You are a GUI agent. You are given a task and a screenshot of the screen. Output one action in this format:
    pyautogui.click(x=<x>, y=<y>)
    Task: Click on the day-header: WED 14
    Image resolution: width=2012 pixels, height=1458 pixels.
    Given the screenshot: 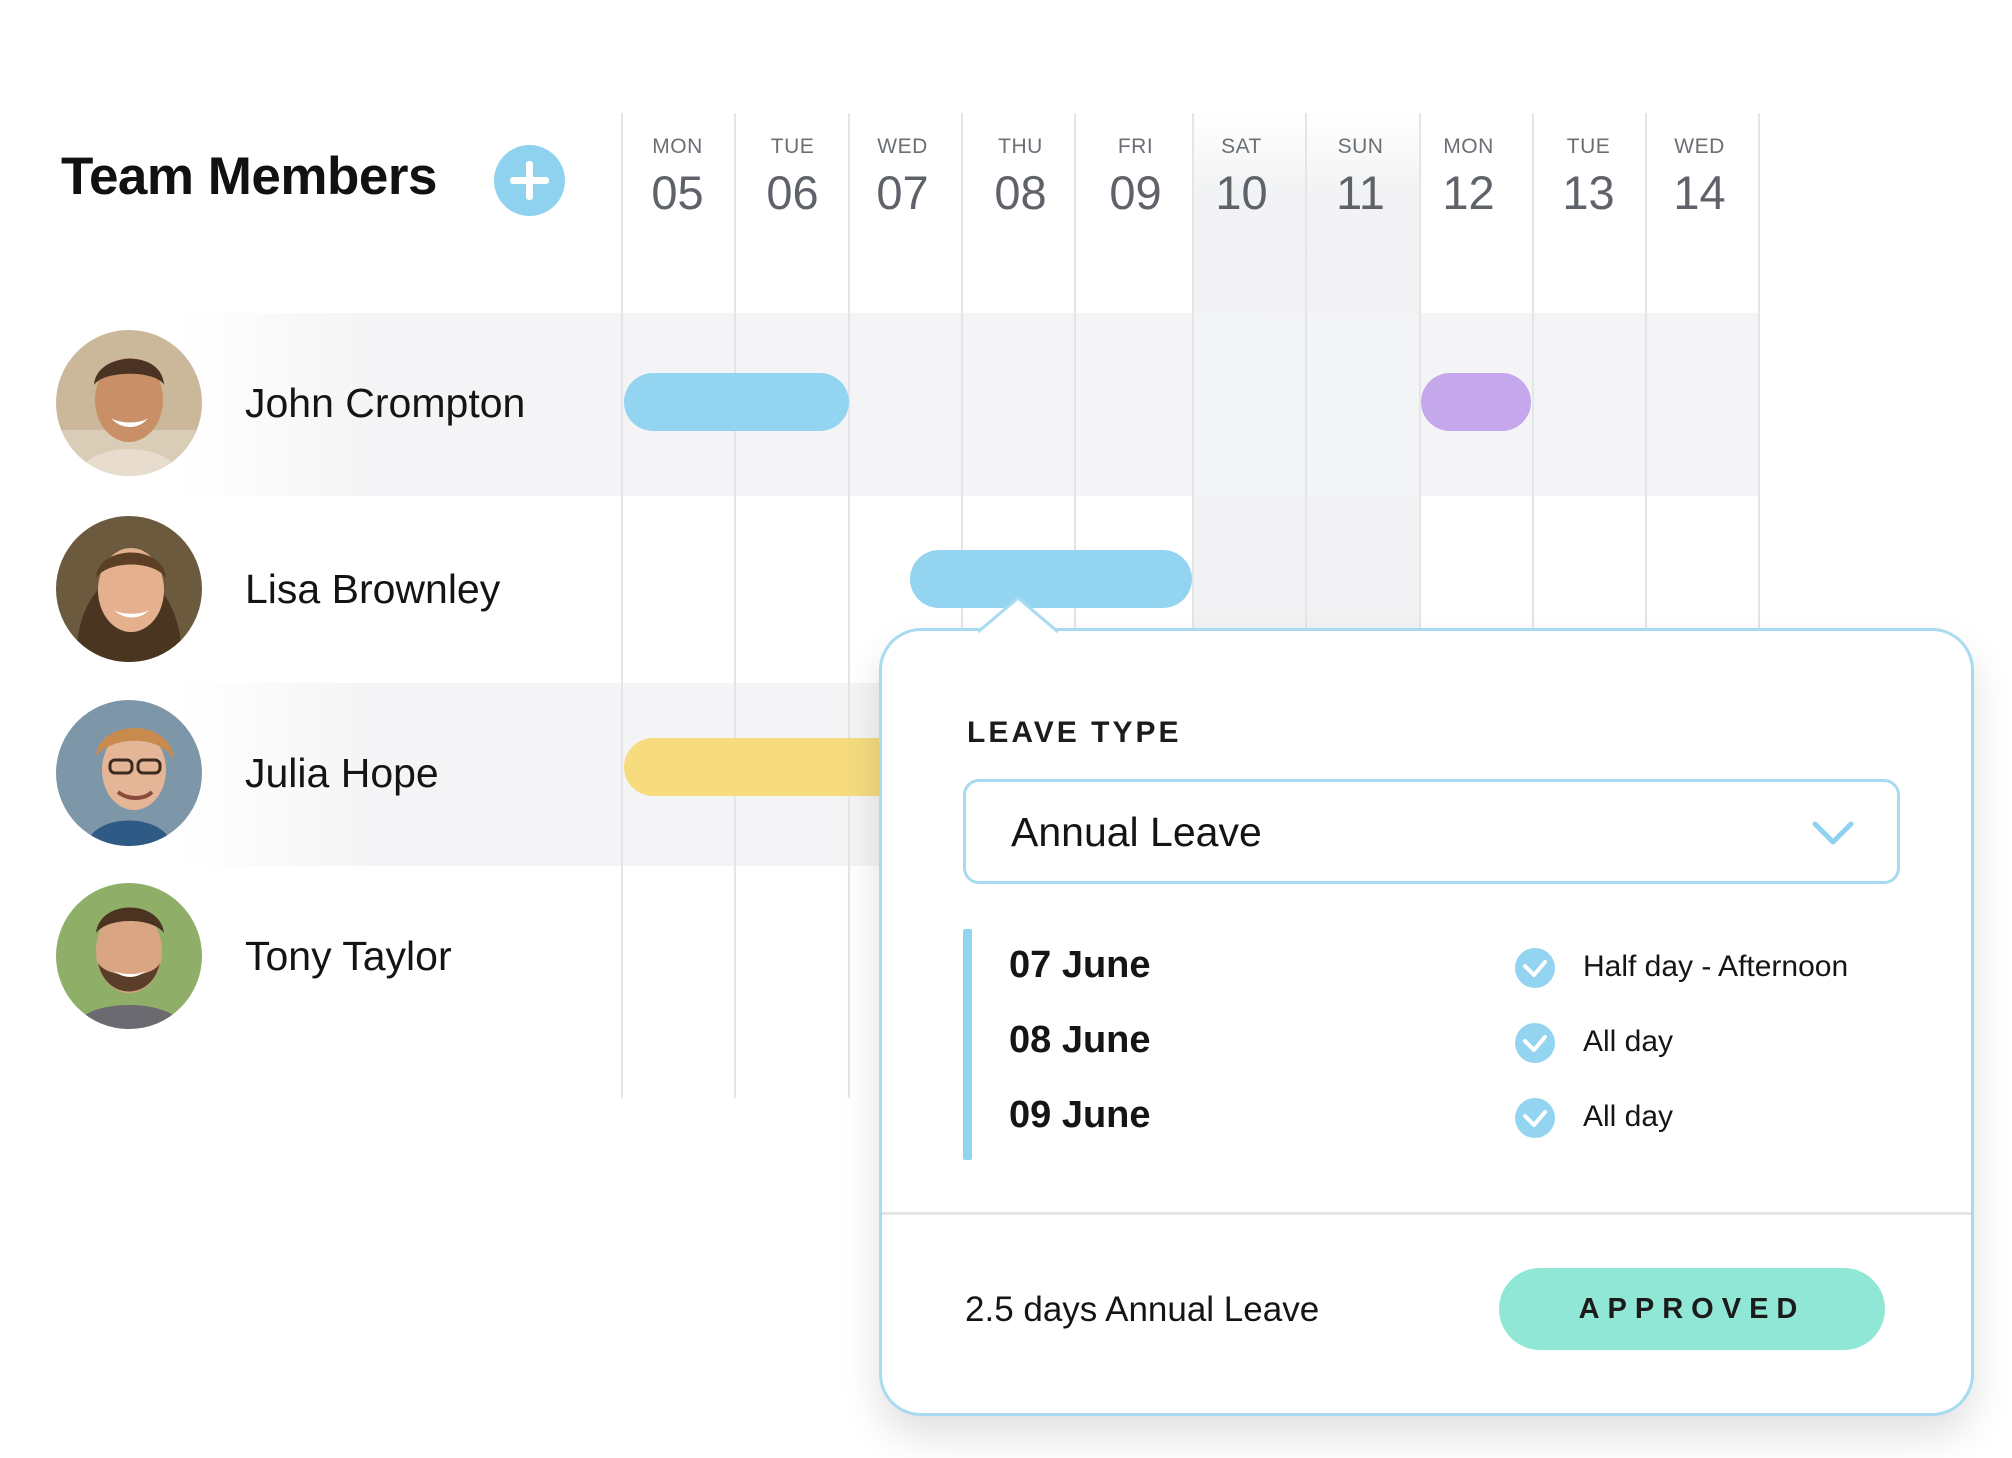 What is the action you would take?
    pyautogui.click(x=1699, y=177)
    